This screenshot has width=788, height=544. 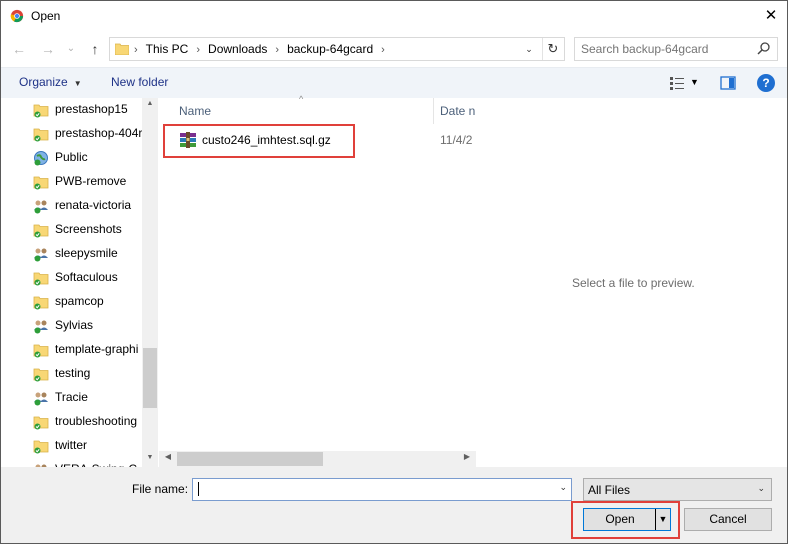 I want to click on sidebar-item-label: renata-victoria, so click(x=93, y=205).